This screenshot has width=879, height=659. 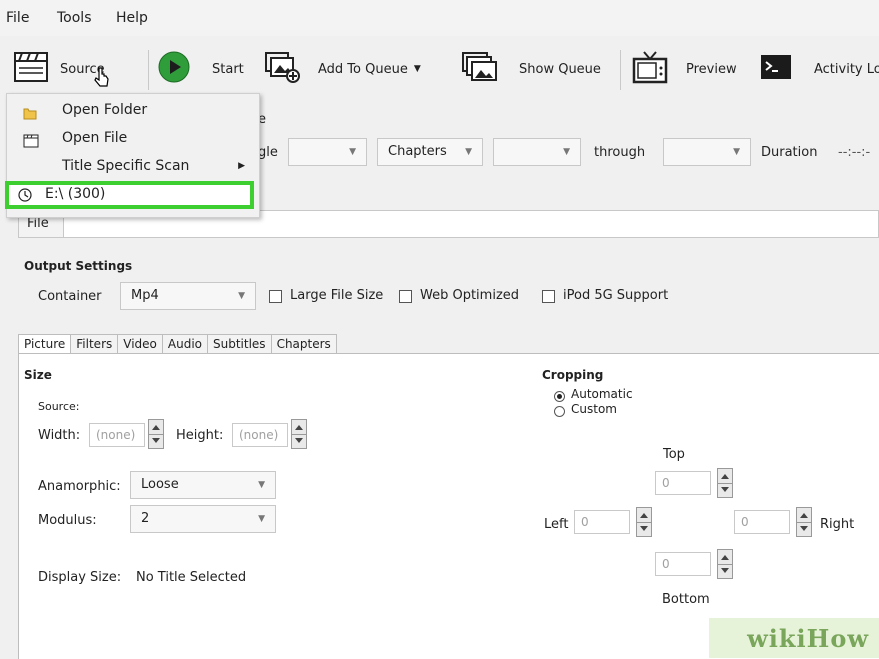 What do you see at coordinates (573, 375) in the screenshot?
I see `cropping-title: Cropping` at bounding box center [573, 375].